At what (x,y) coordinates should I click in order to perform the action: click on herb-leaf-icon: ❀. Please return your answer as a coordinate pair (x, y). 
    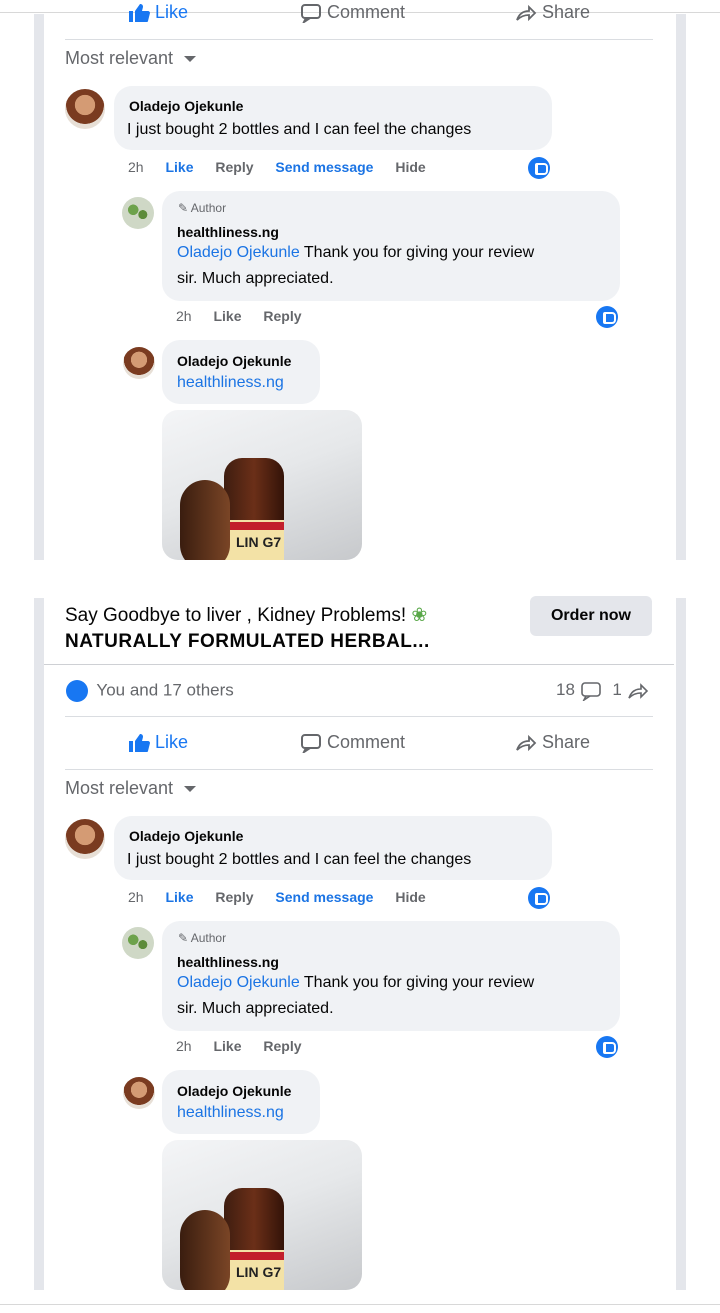
    Looking at the image, I should click on (419, 615).